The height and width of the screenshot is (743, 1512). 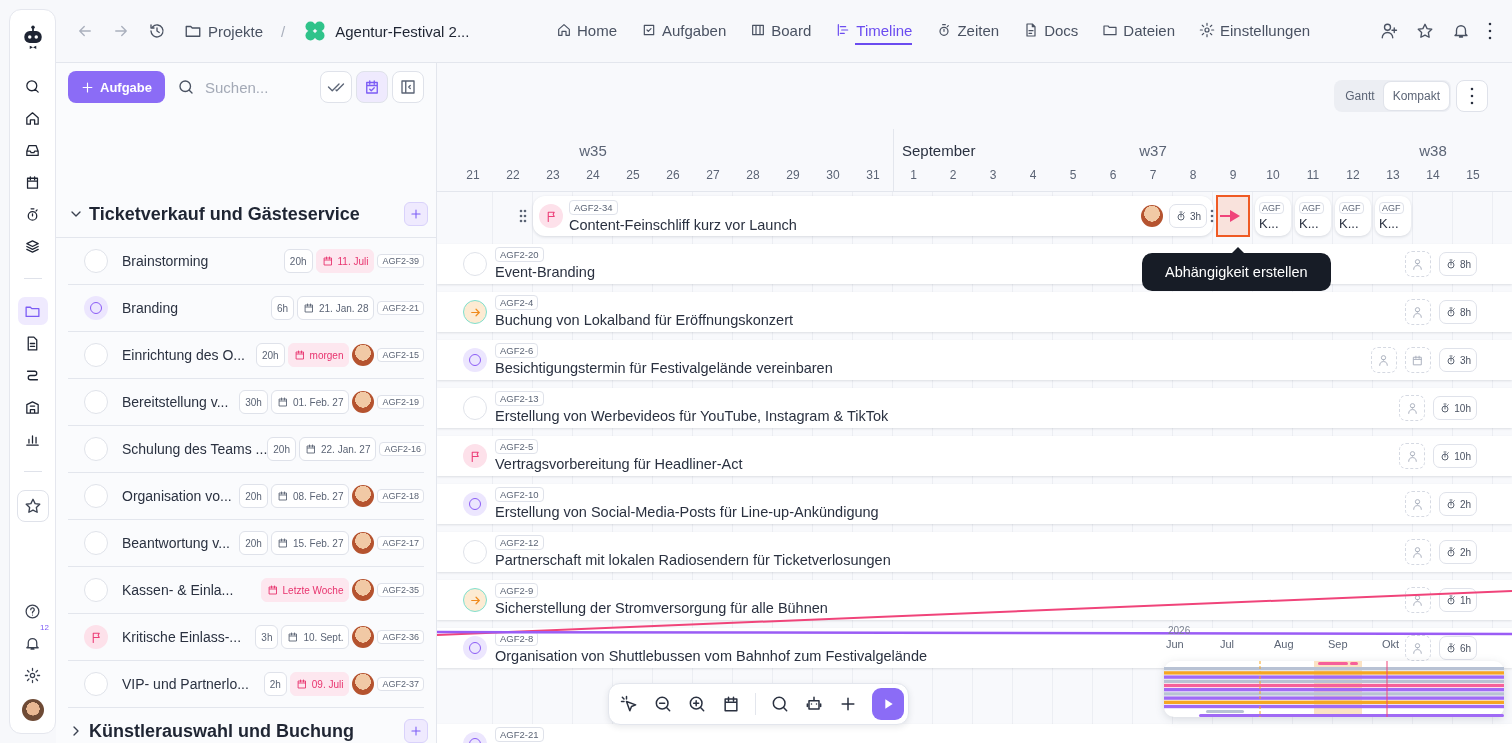 I want to click on task-row: Kassen- & Einla... Letzte Woche AGF2-35, so click(x=246, y=590).